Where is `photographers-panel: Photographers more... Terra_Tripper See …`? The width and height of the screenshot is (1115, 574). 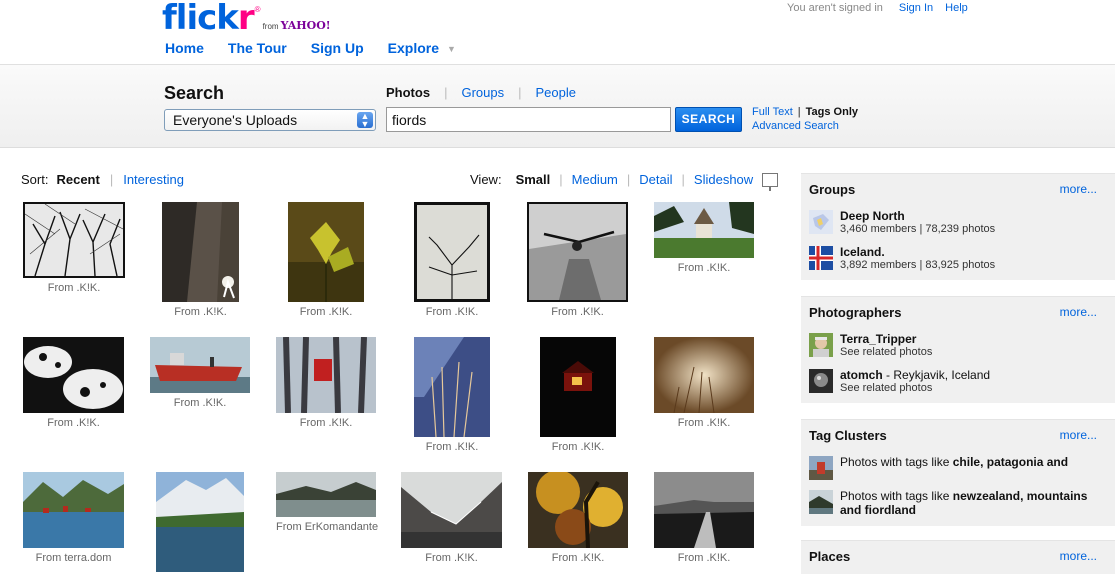
photographers-panel: Photographers more... Terra_Tripper See … is located at coordinates (958, 349).